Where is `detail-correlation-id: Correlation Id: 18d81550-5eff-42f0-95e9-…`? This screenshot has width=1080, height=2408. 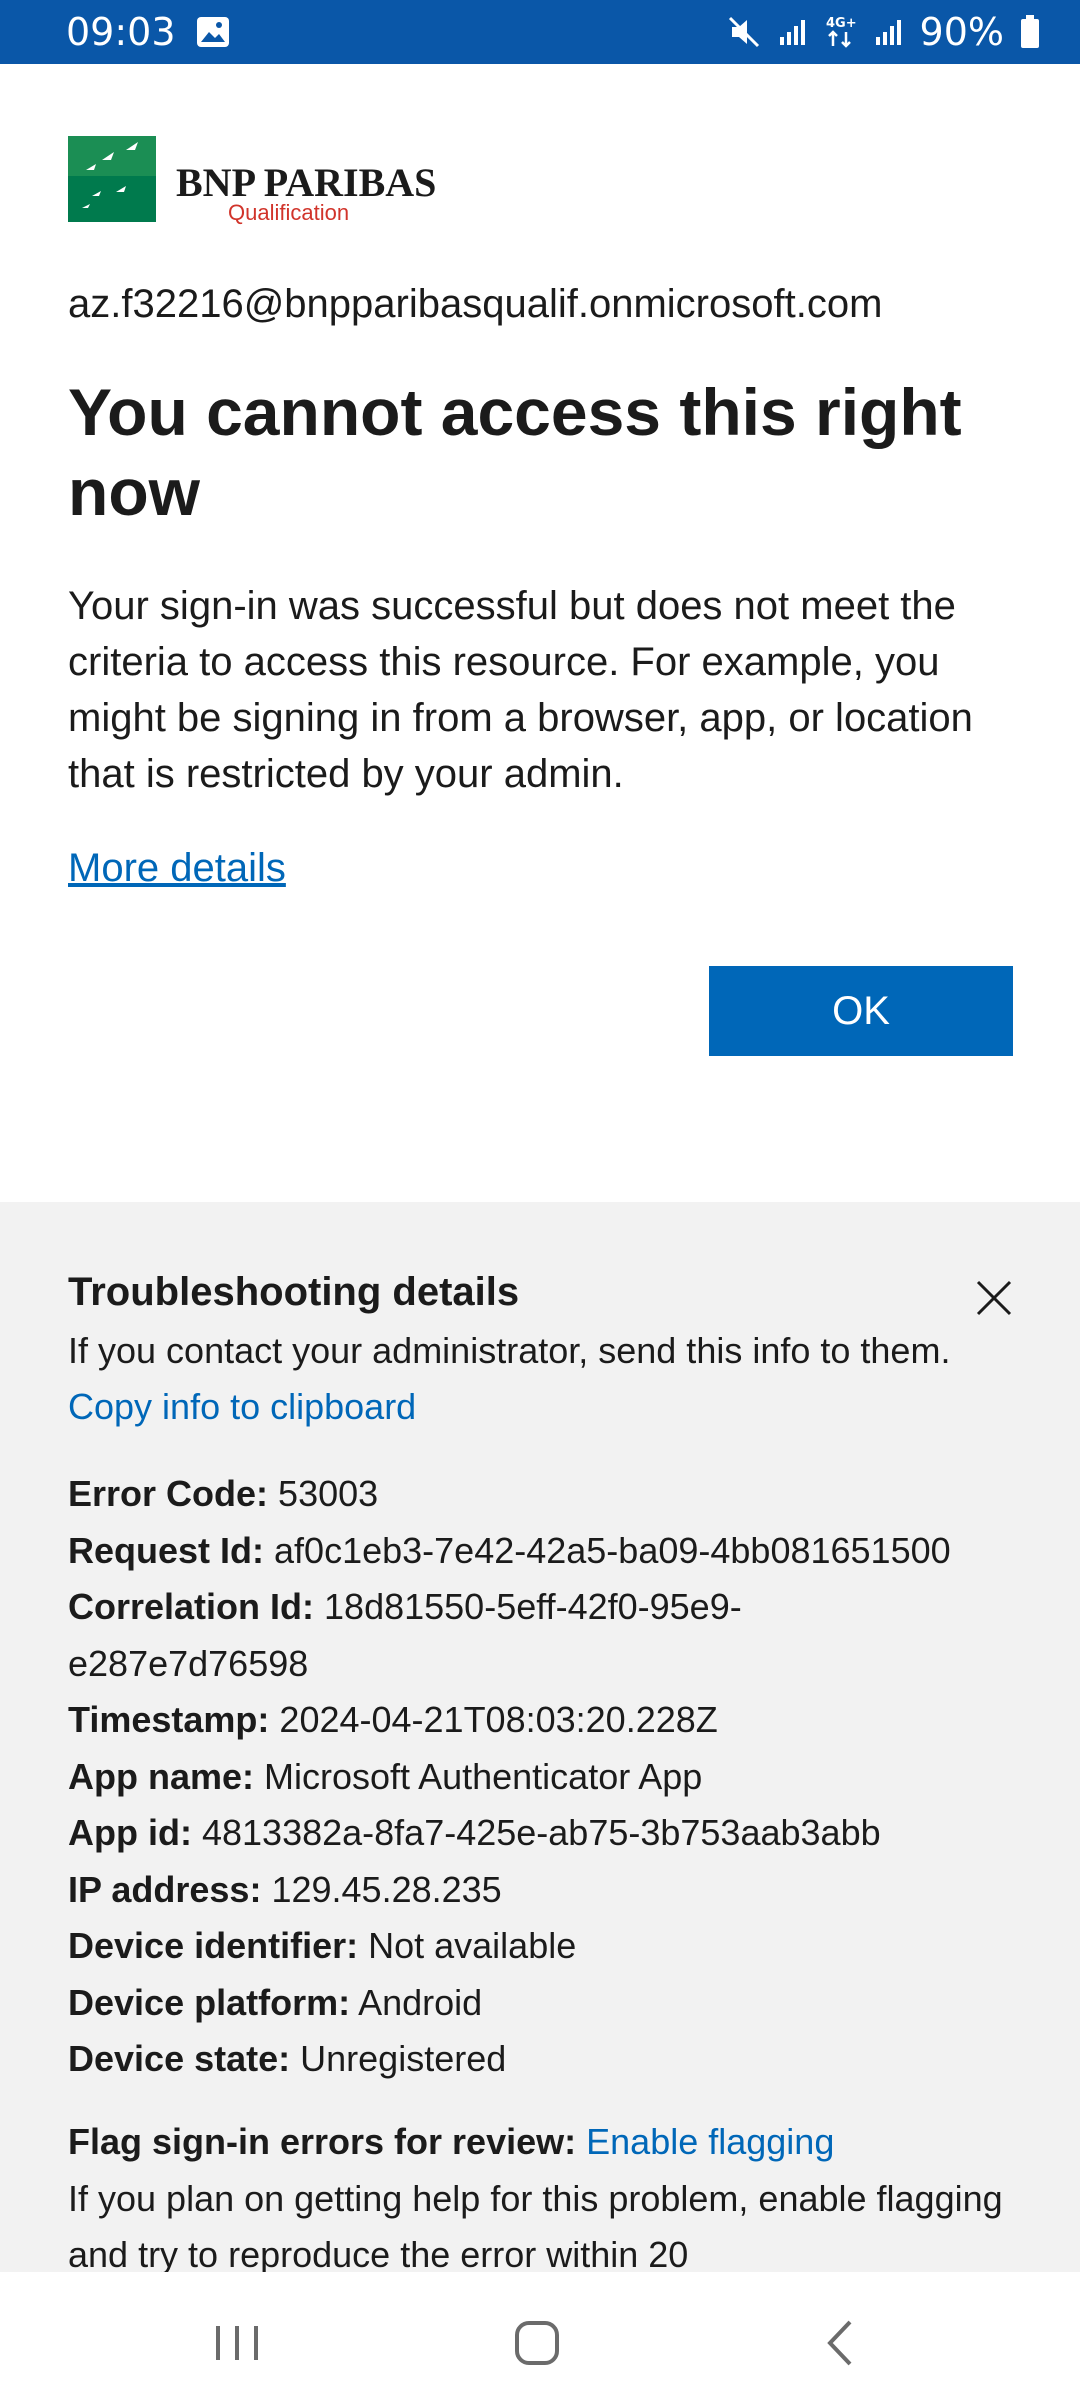
detail-correlation-id: Correlation Id: 18d81550-5eff-42f0-95e9-… is located at coordinates (405, 1635).